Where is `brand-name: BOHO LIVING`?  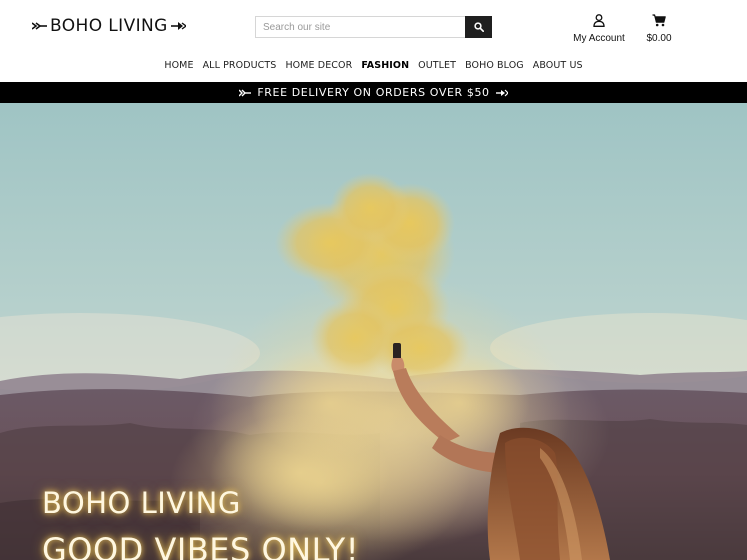 brand-name: BOHO LIVING is located at coordinates (109, 26).